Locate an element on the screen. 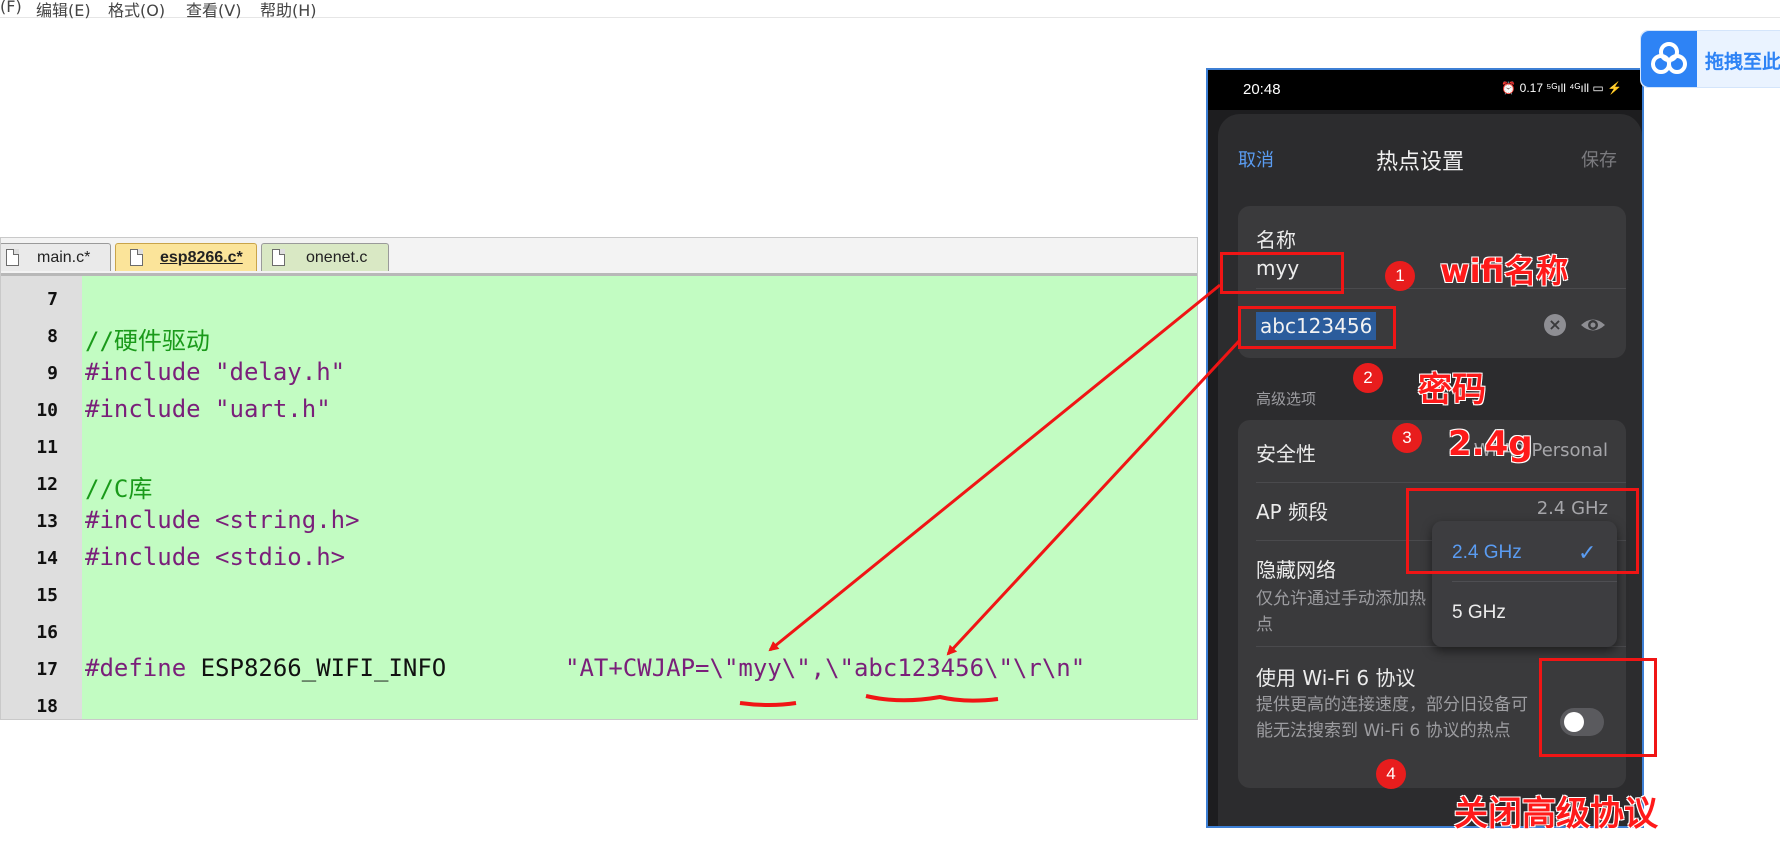 This screenshot has height=865, width=1780. tab-label: esp8266.c* is located at coordinates (201, 257).